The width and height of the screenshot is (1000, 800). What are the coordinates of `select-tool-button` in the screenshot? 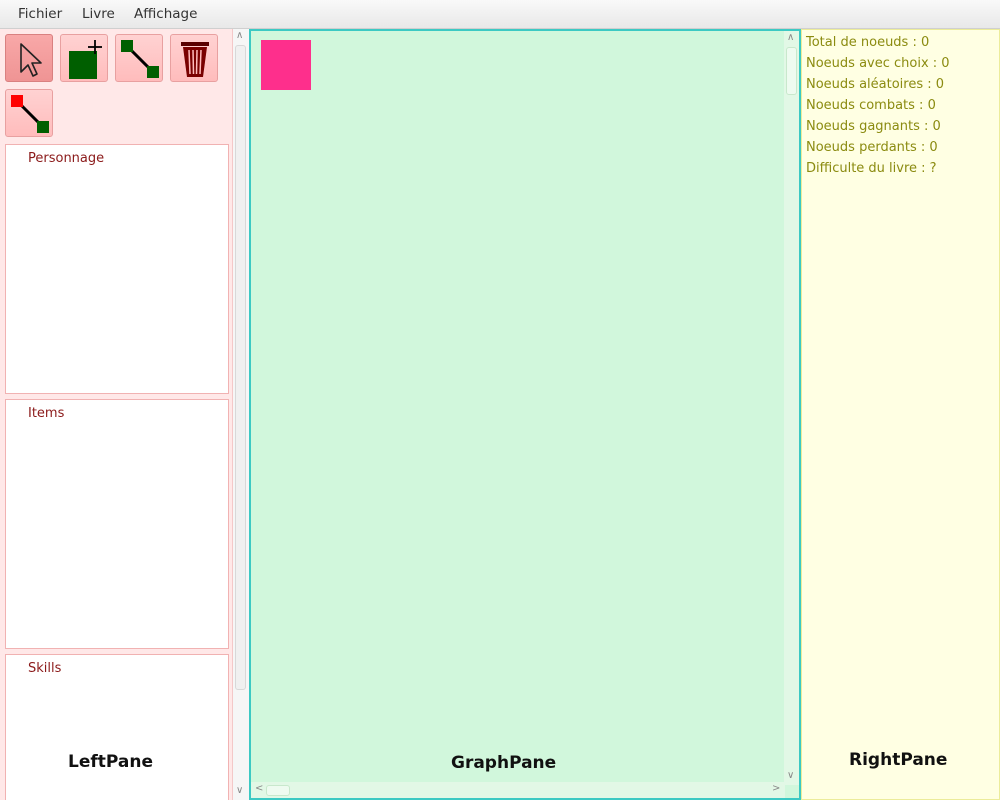 It's located at (29, 58).